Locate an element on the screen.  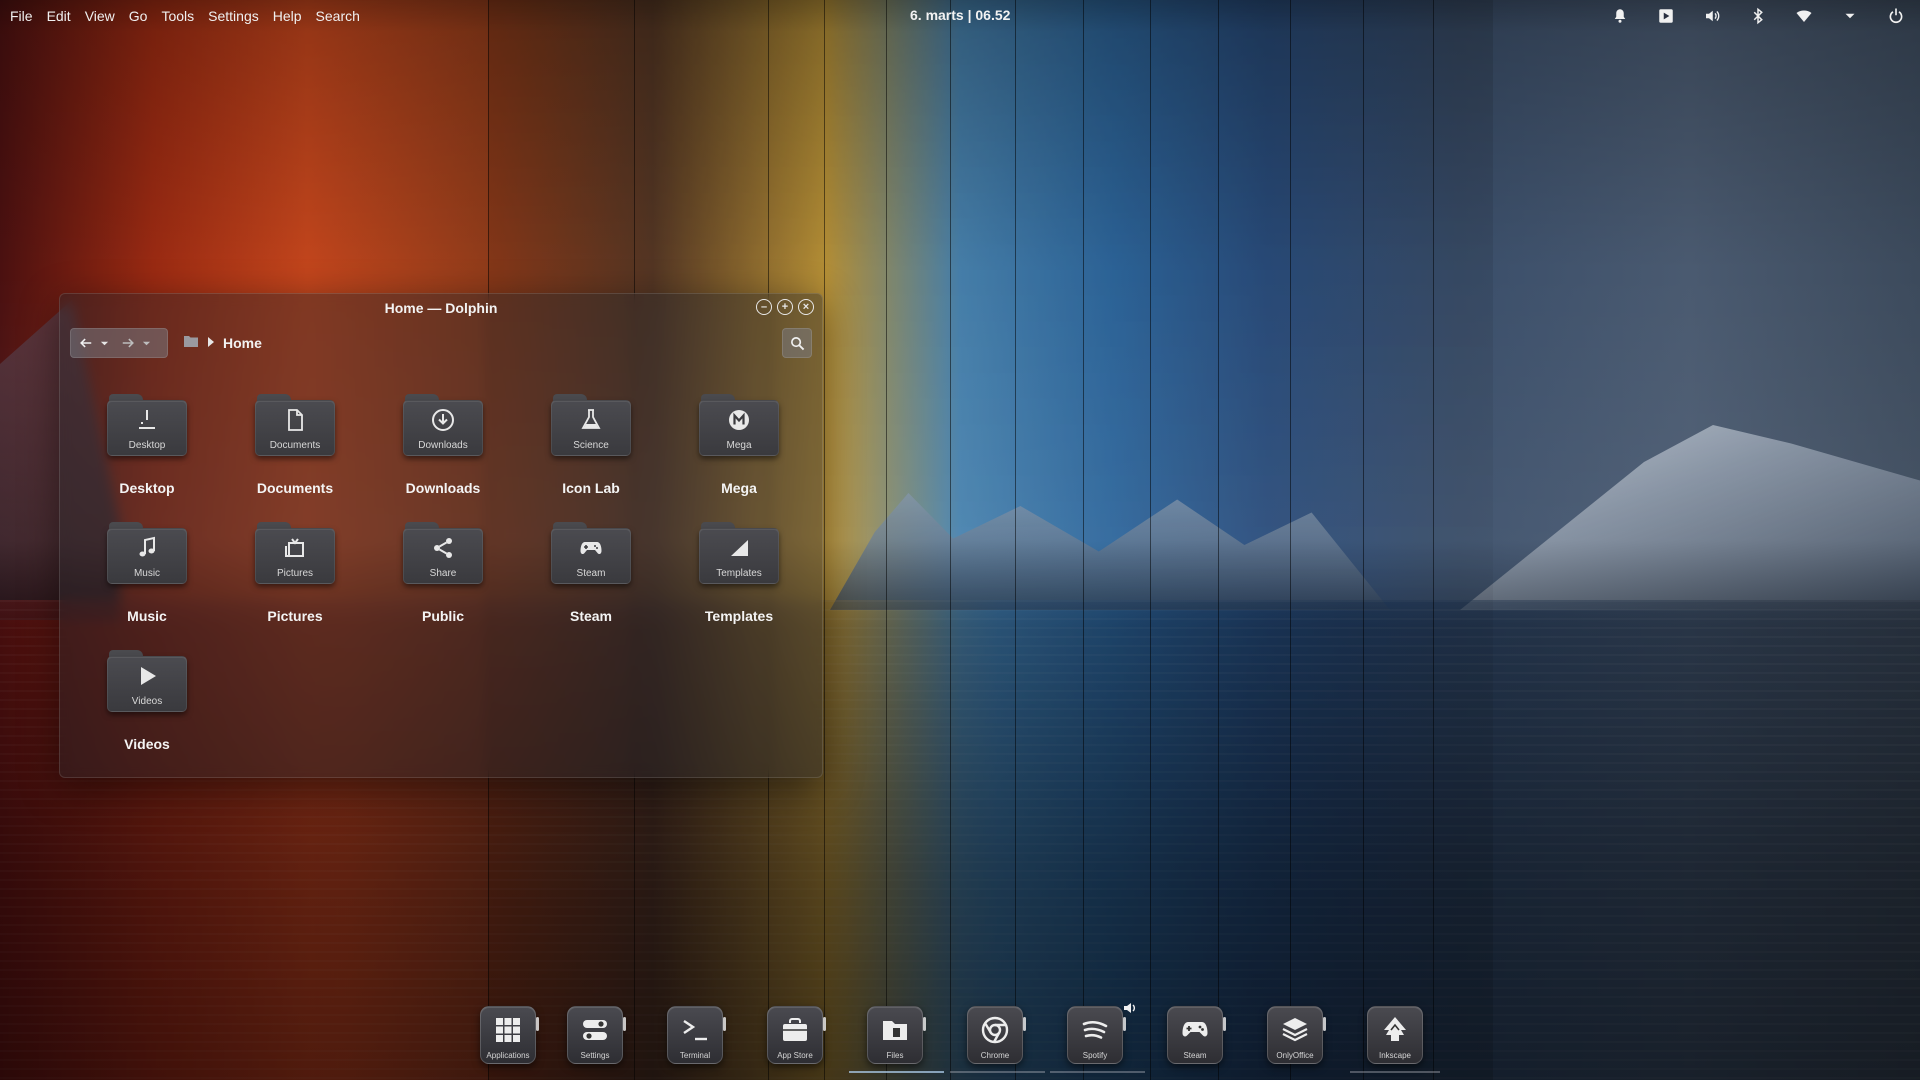
folder-label: Public is located at coordinates (442, 616).